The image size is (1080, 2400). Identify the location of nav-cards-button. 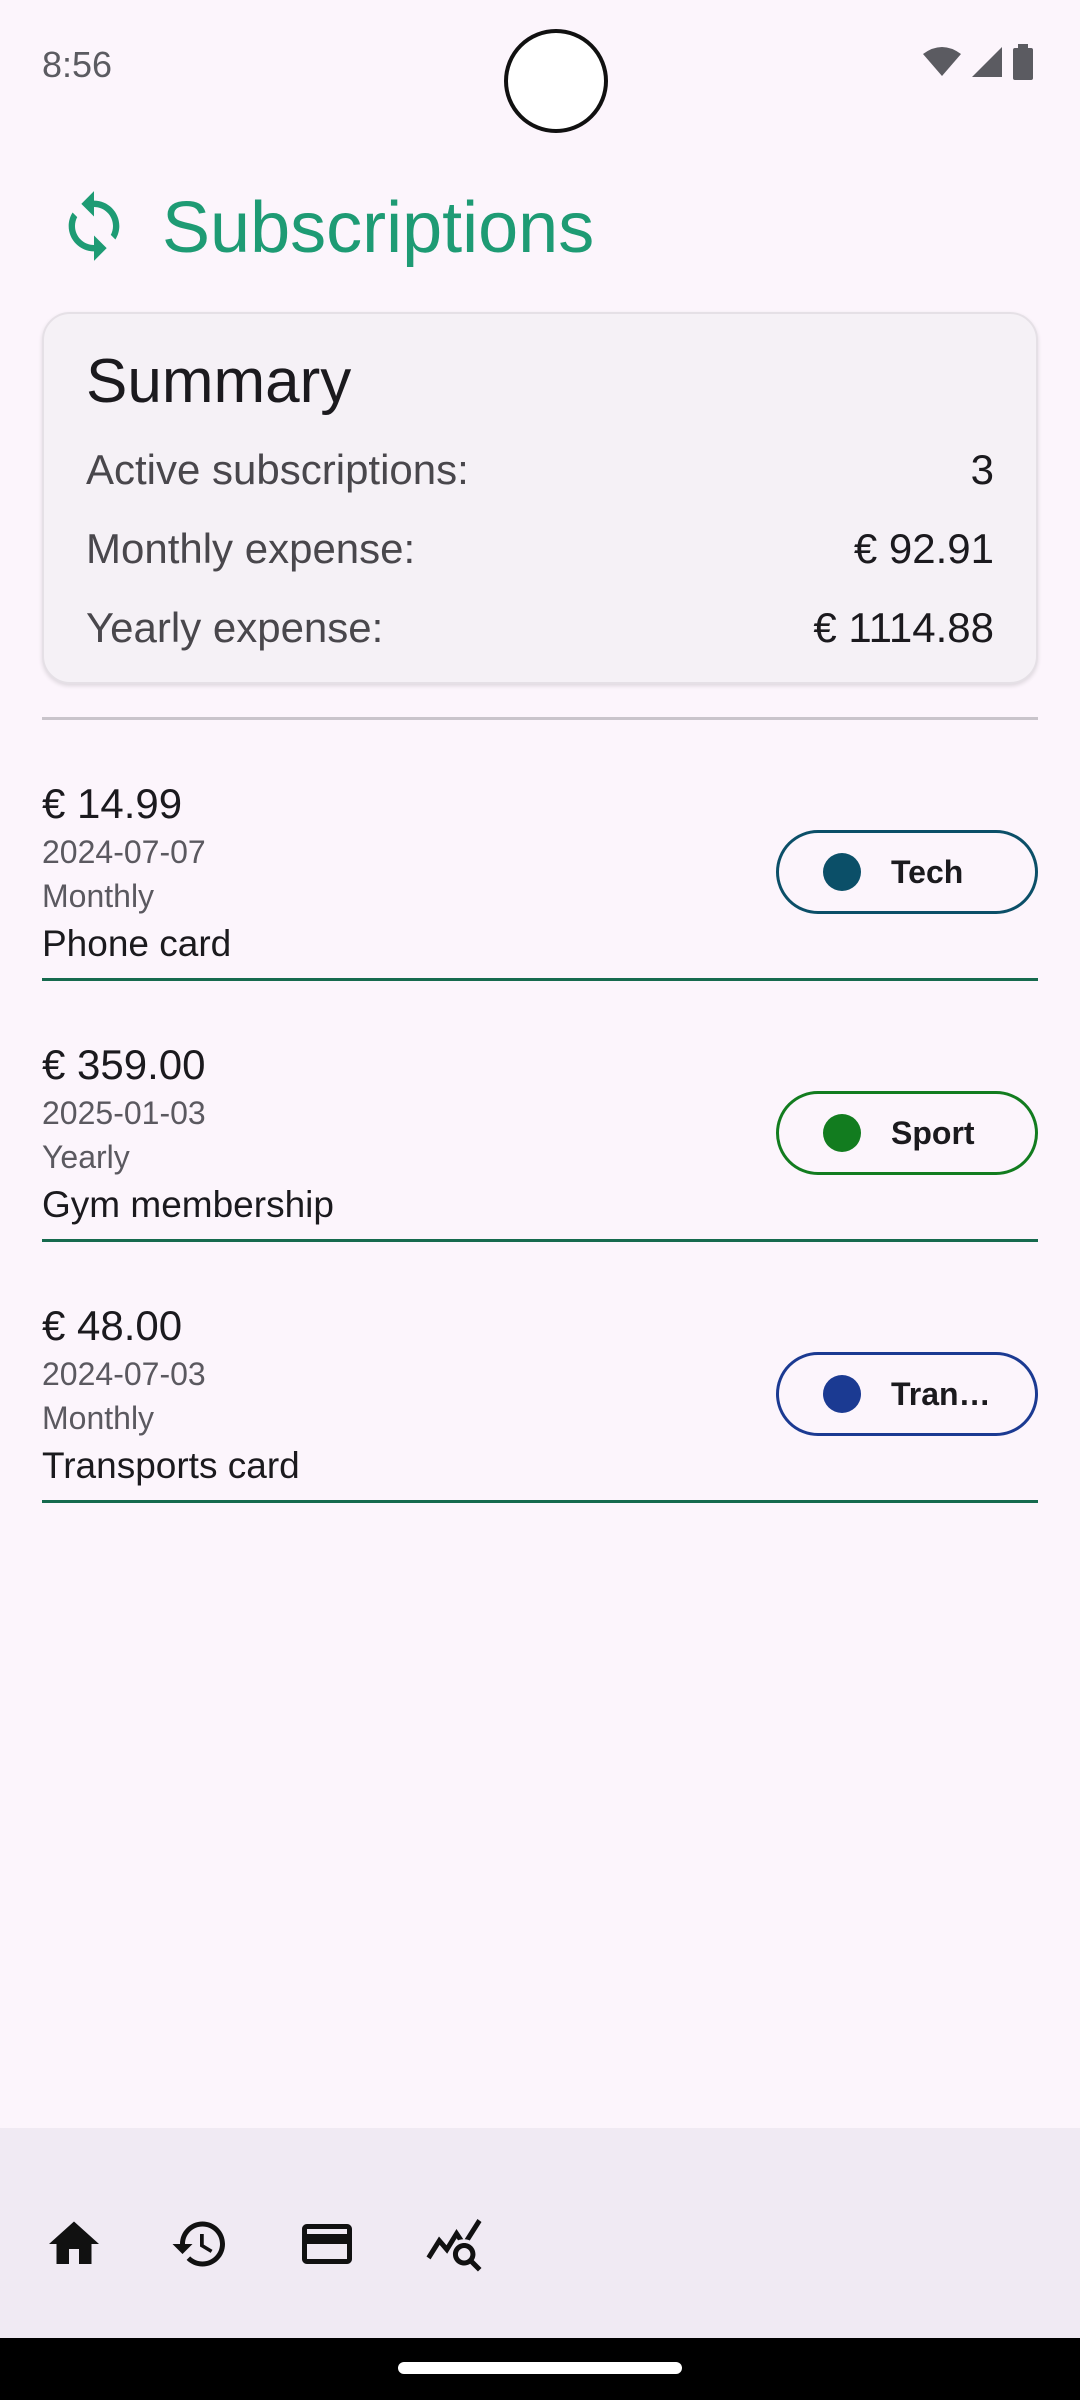
(327, 2246).